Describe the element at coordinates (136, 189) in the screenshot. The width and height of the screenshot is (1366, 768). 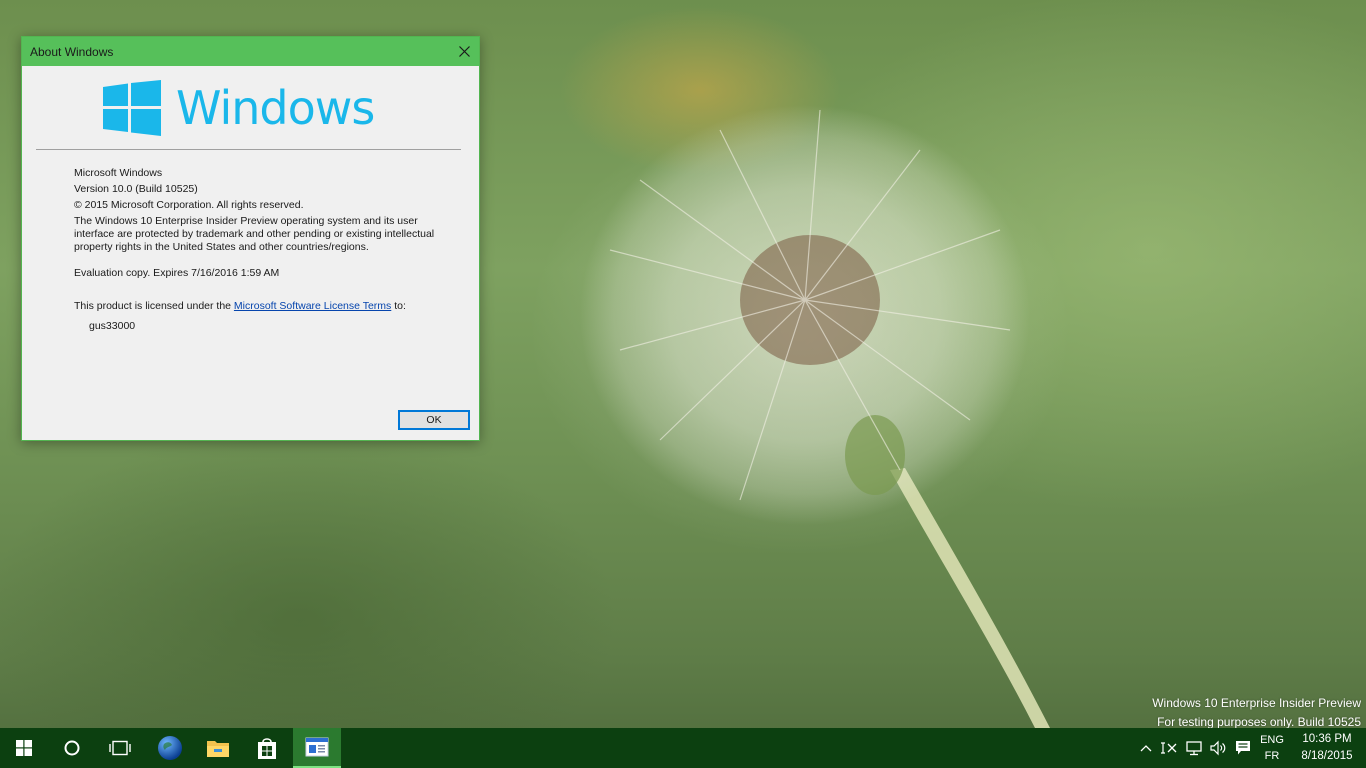
I see `version-text: Version 10.0 (Build 10525)` at that location.